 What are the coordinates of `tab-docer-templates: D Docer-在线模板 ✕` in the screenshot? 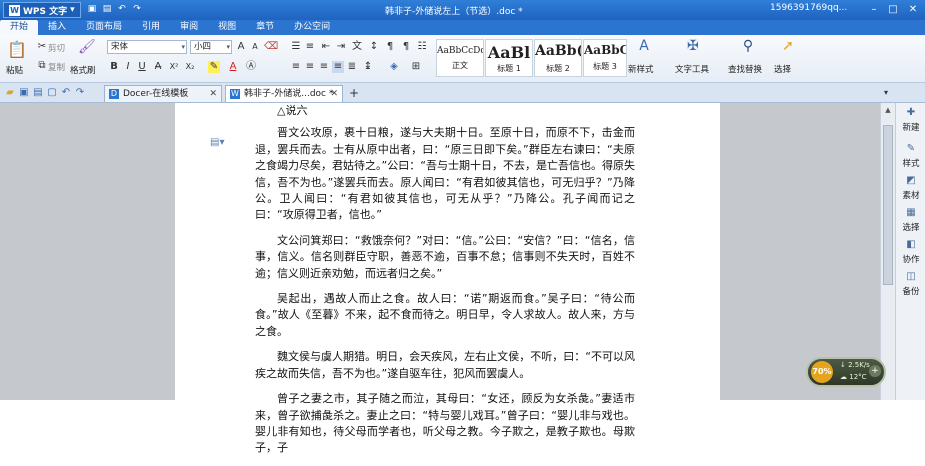 It's located at (163, 93).